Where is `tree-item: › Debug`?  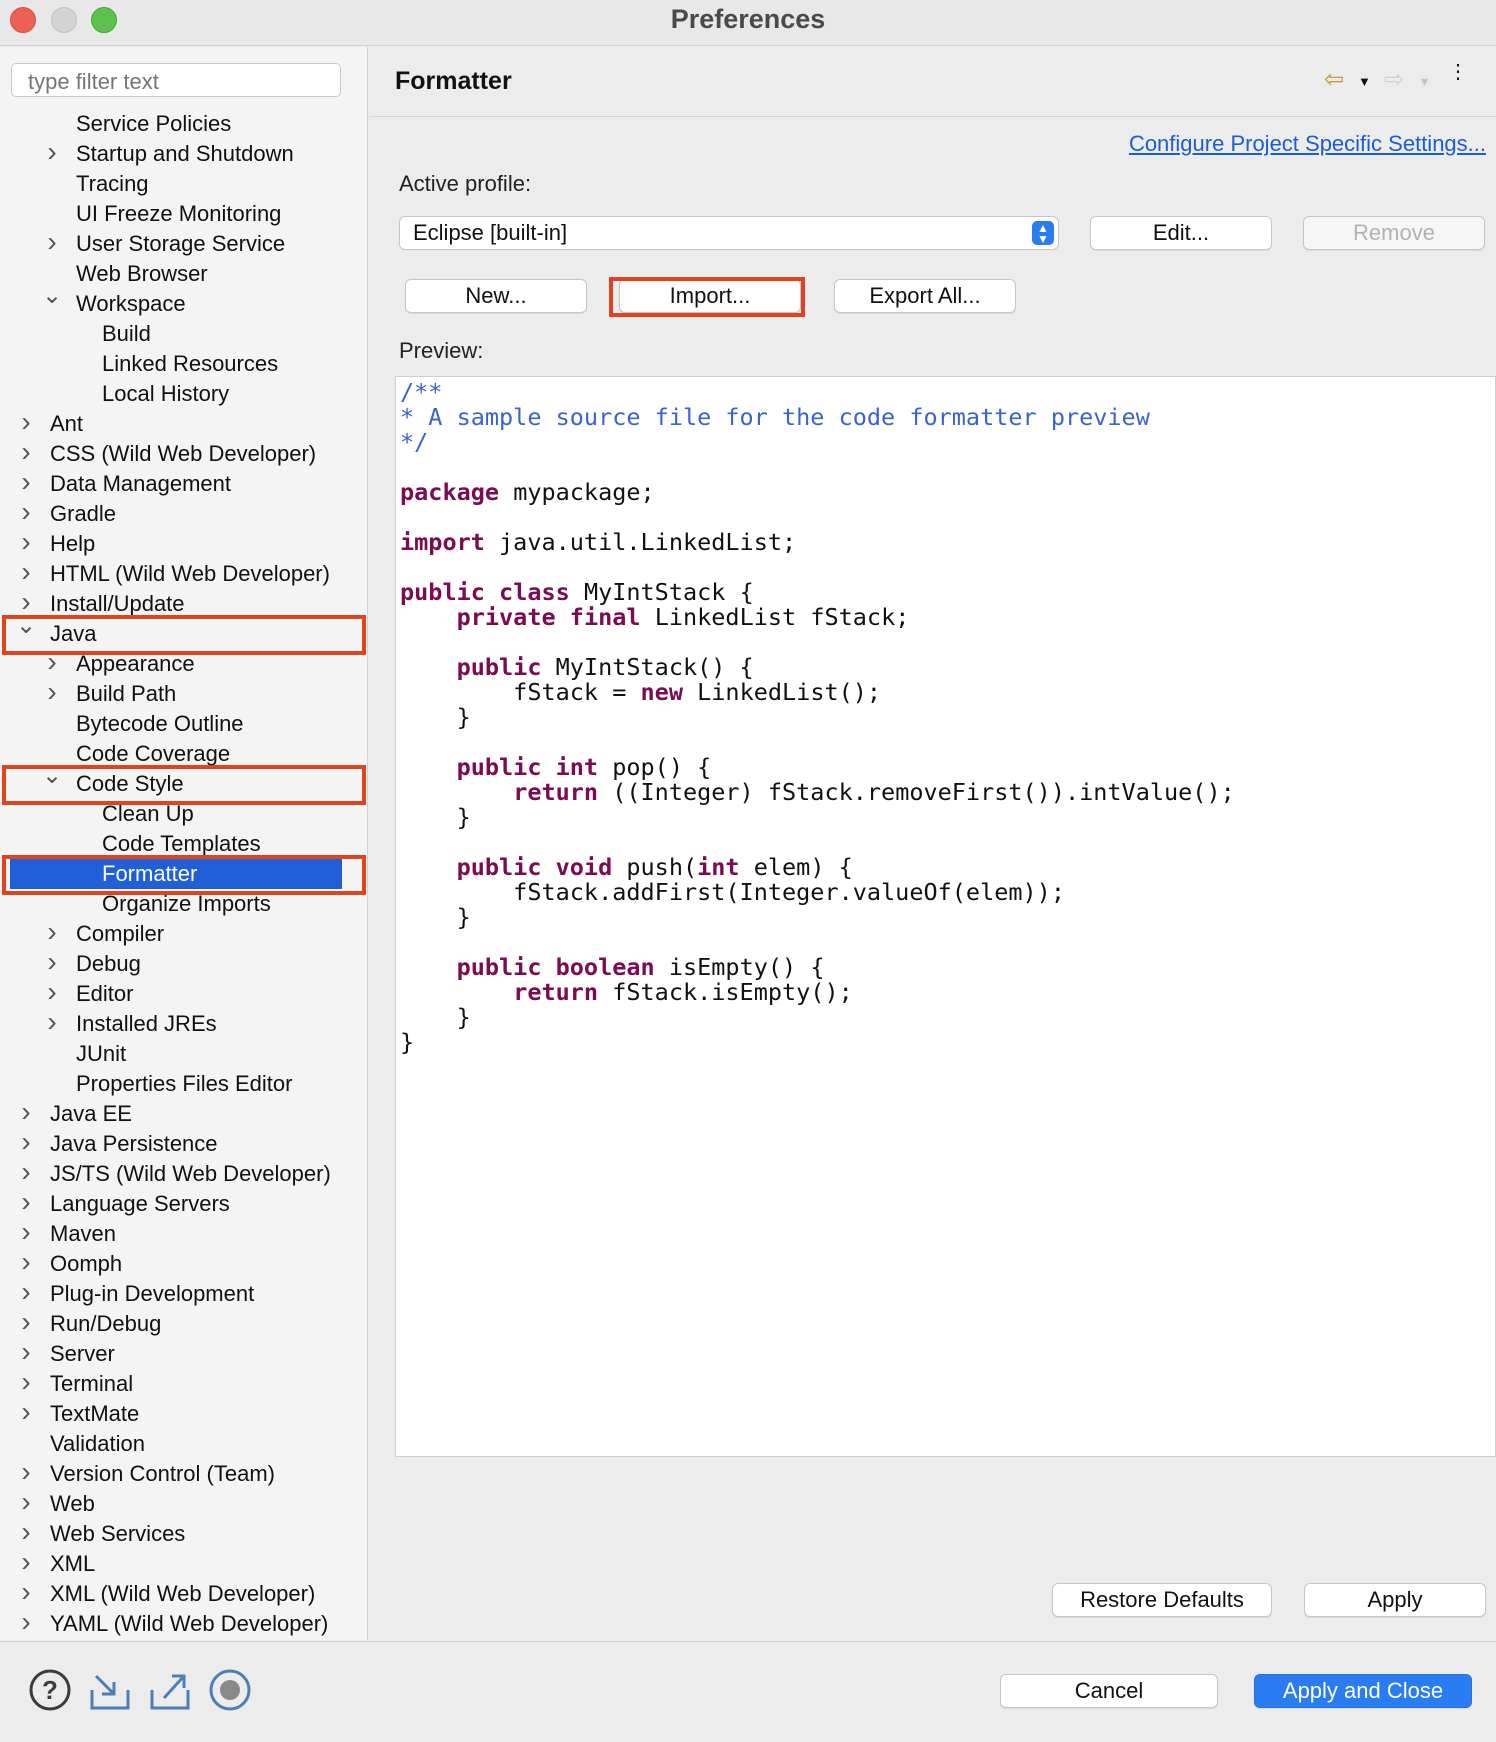
tree-item: › Debug is located at coordinates (183, 963).